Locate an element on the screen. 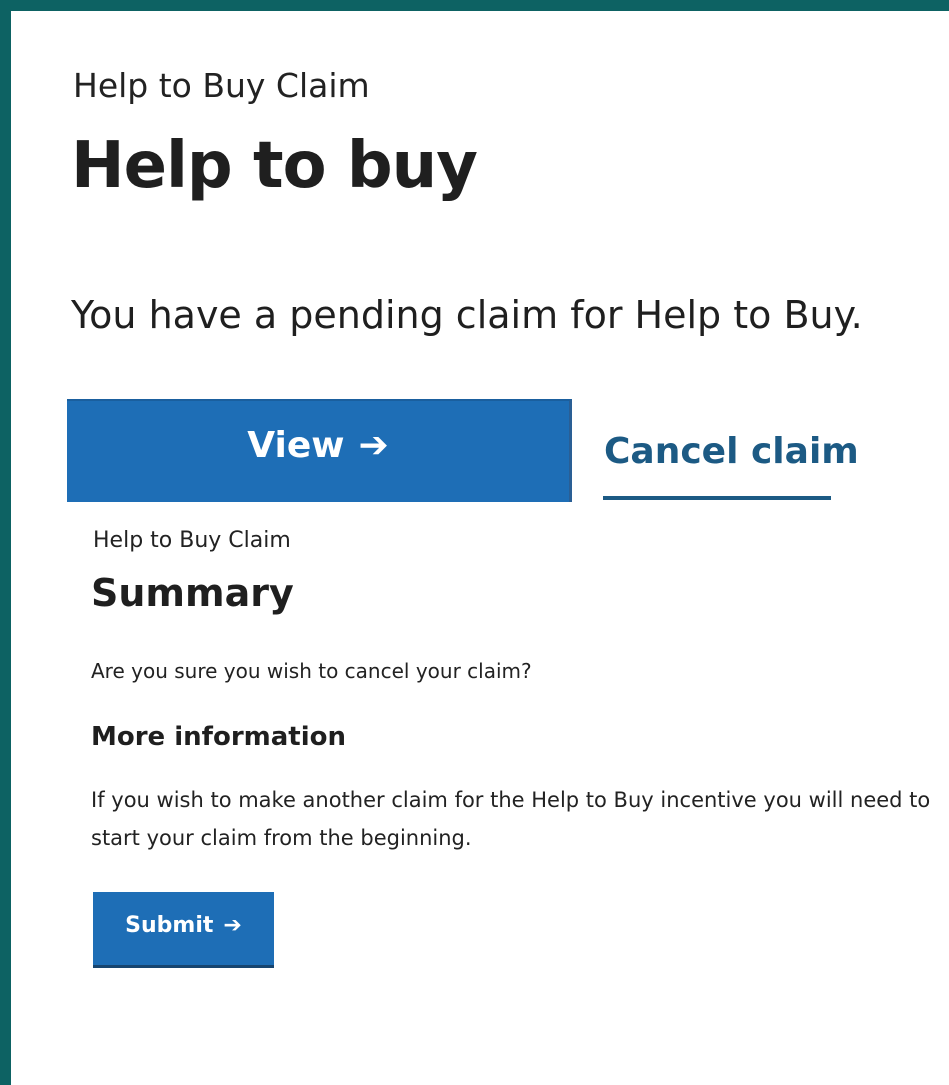  submit-button: Submit ➔ is located at coordinates (183, 930).